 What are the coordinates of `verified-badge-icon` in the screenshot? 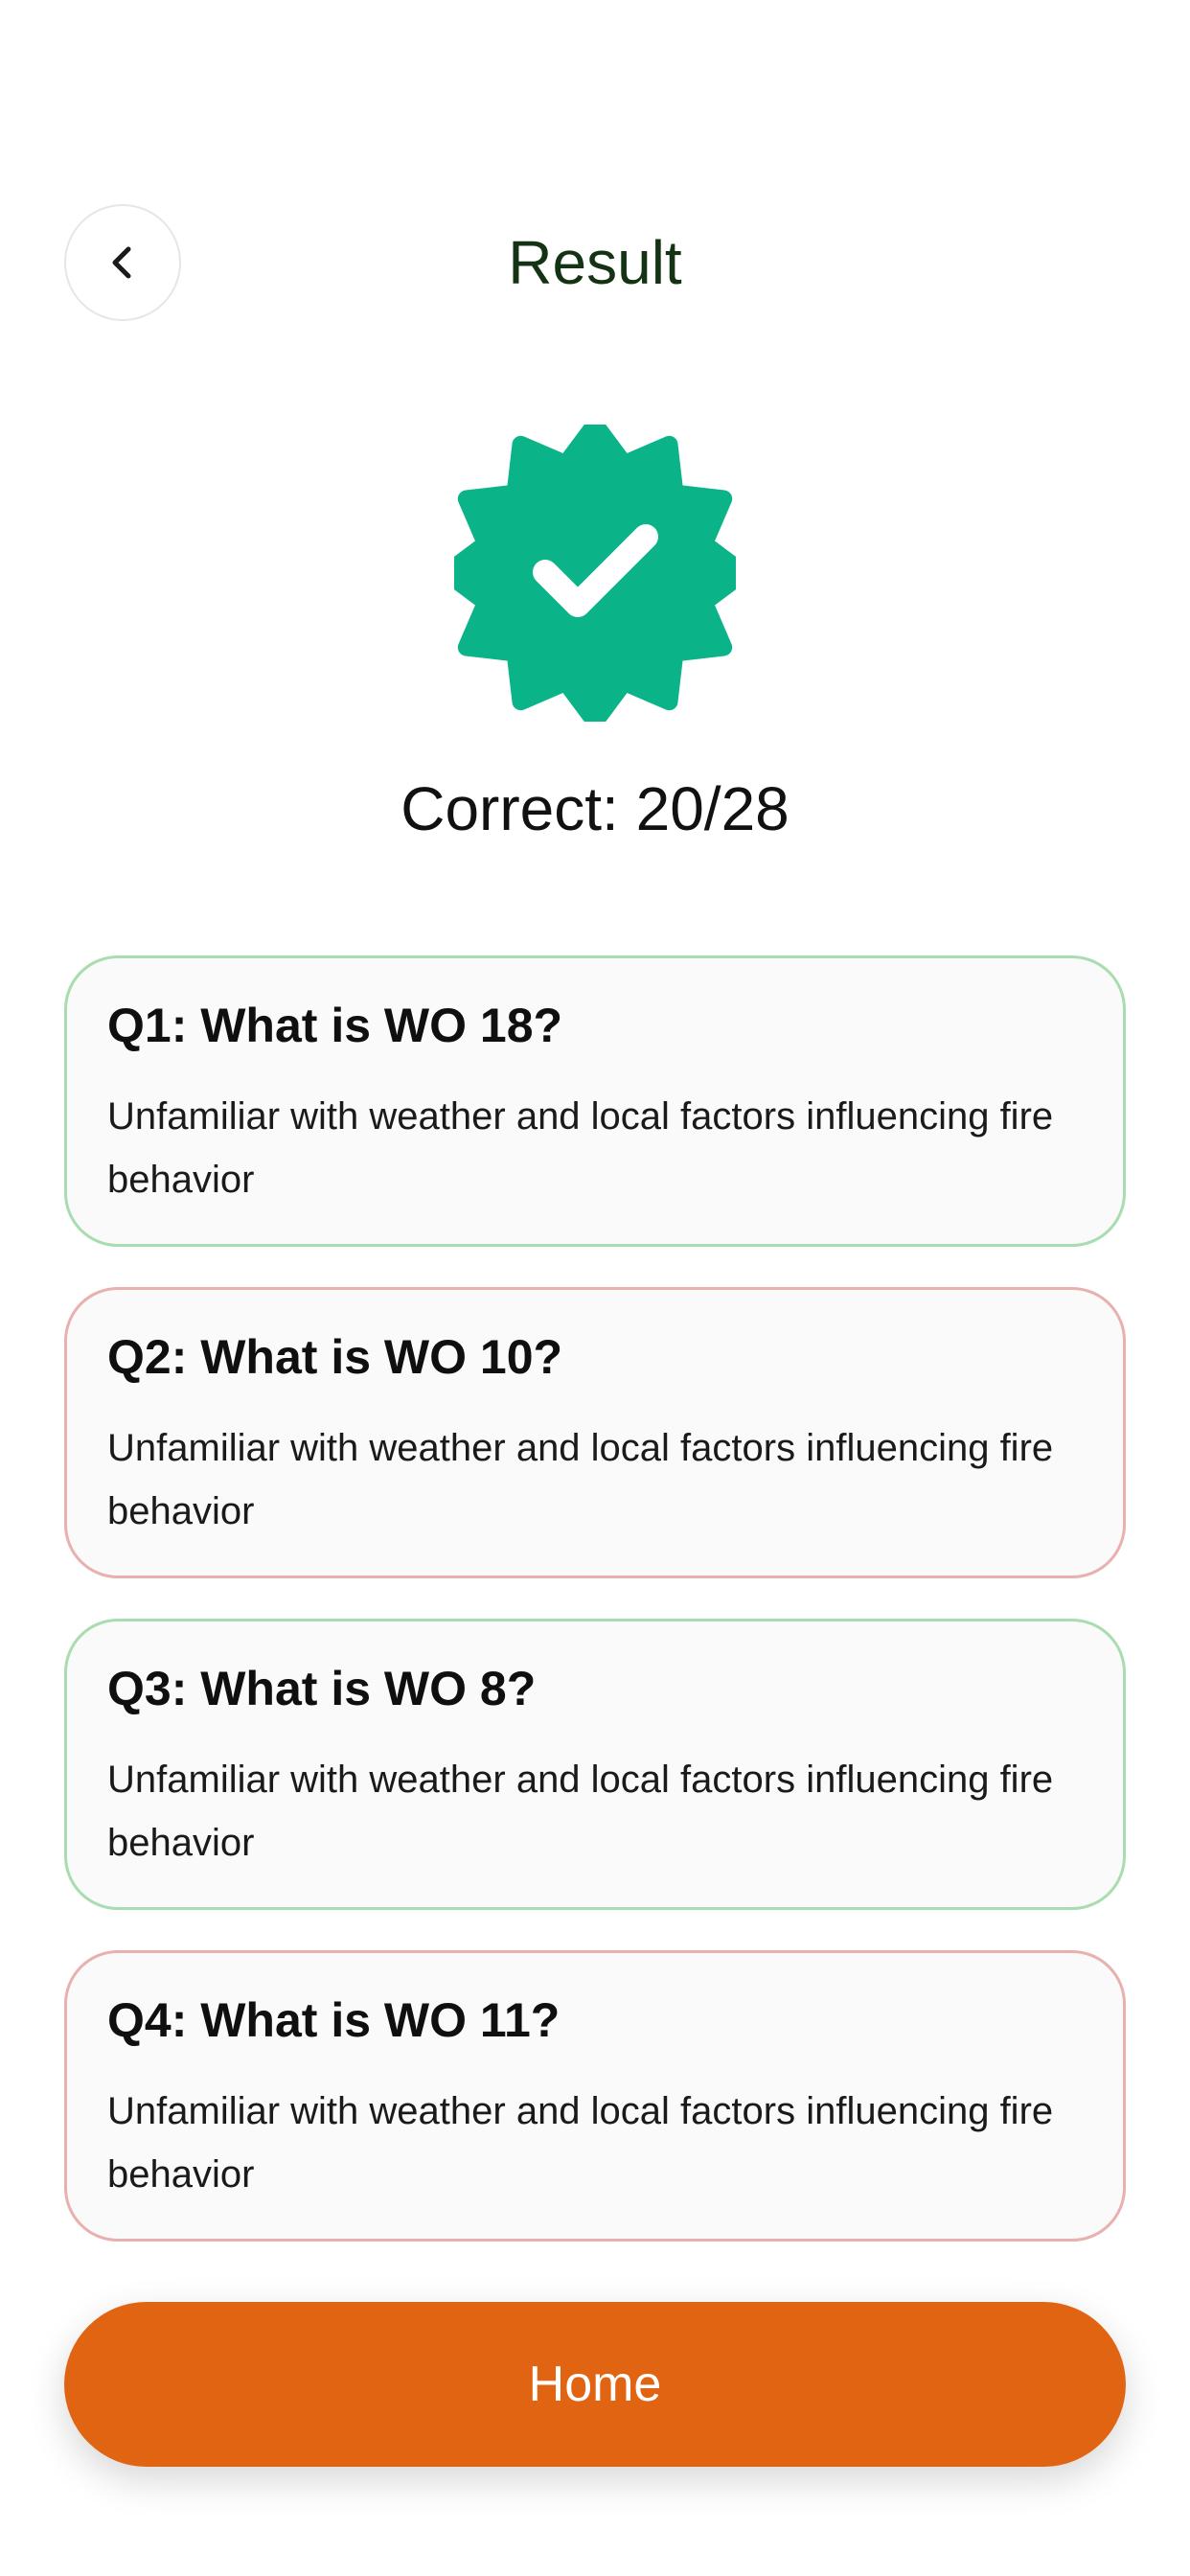 It's located at (595, 573).